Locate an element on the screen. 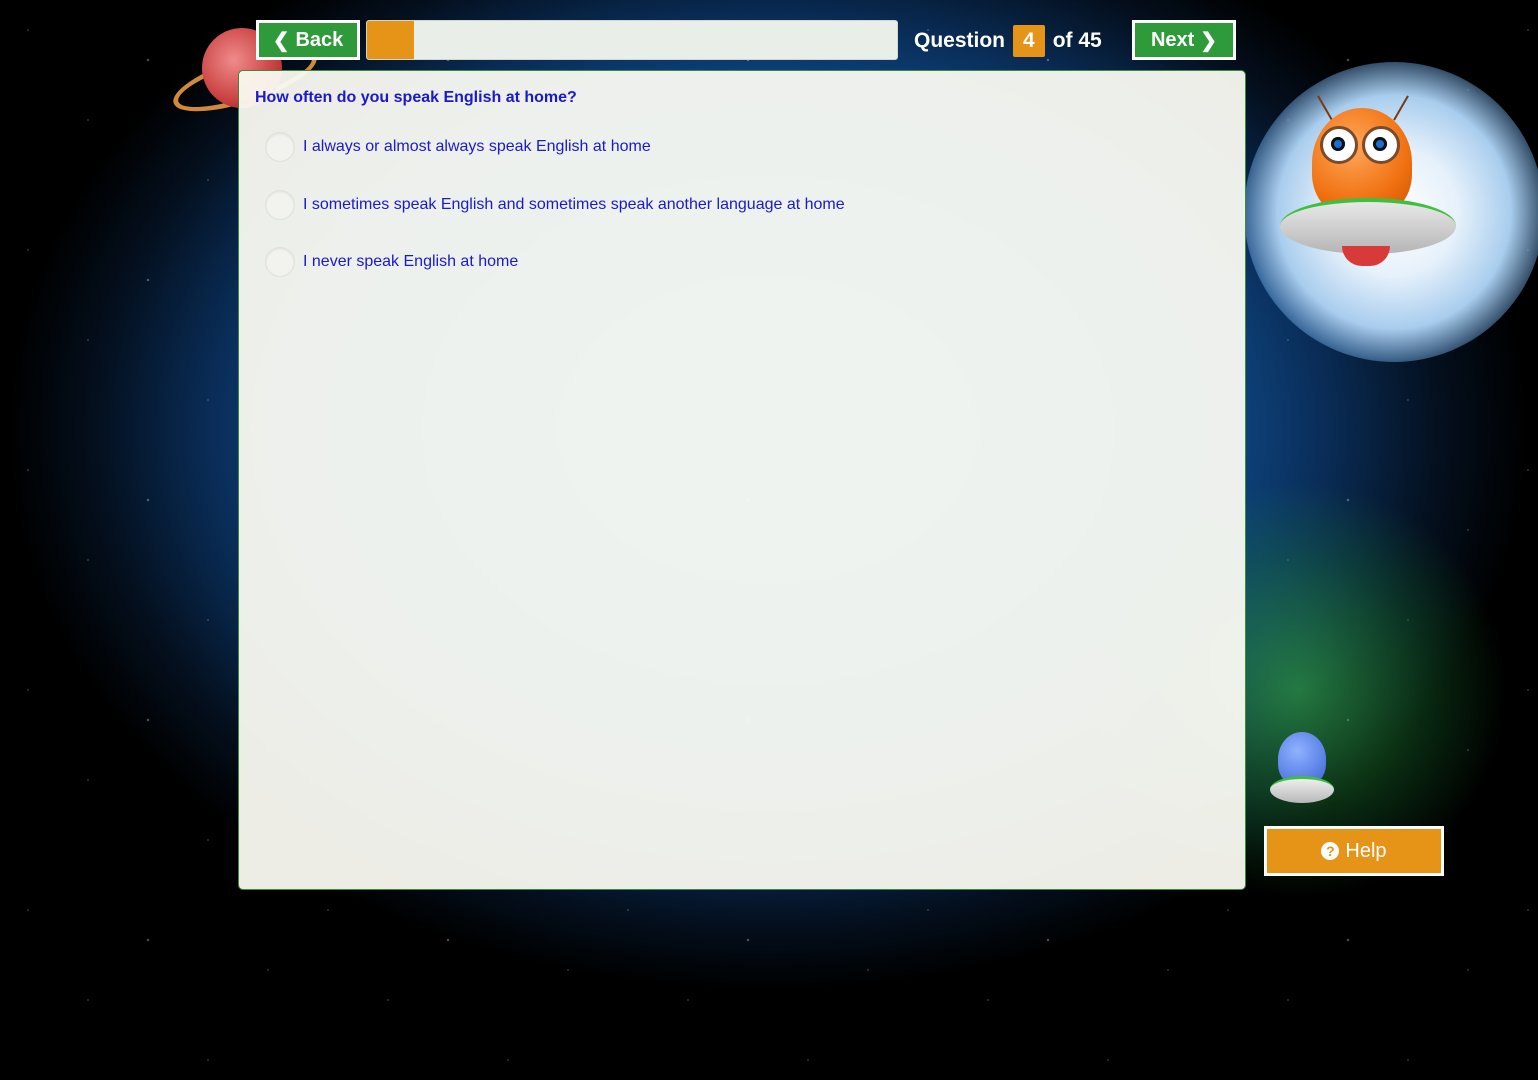 The image size is (1538, 1080). saucer-base is located at coordinates (1366, 256).